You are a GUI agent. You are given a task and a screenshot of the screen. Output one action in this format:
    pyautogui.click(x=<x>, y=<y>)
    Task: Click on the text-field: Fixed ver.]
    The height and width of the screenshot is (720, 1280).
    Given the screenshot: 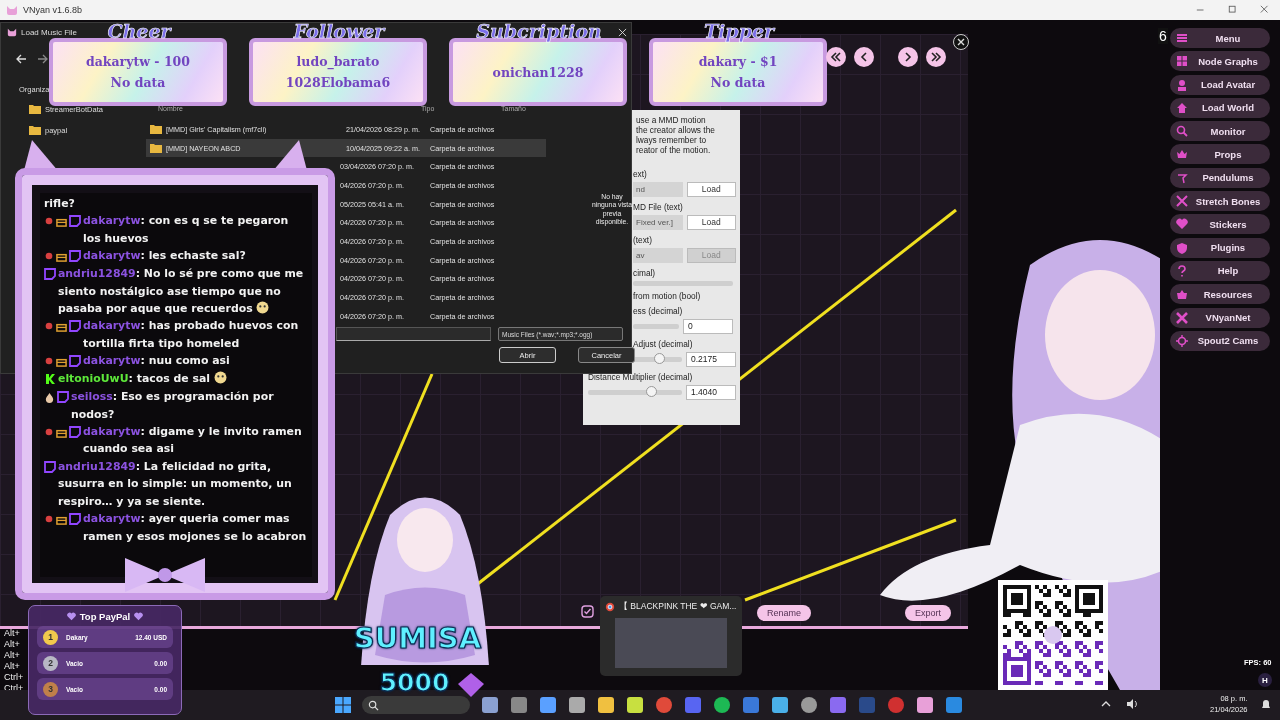 What is the action you would take?
    pyautogui.click(x=658, y=222)
    